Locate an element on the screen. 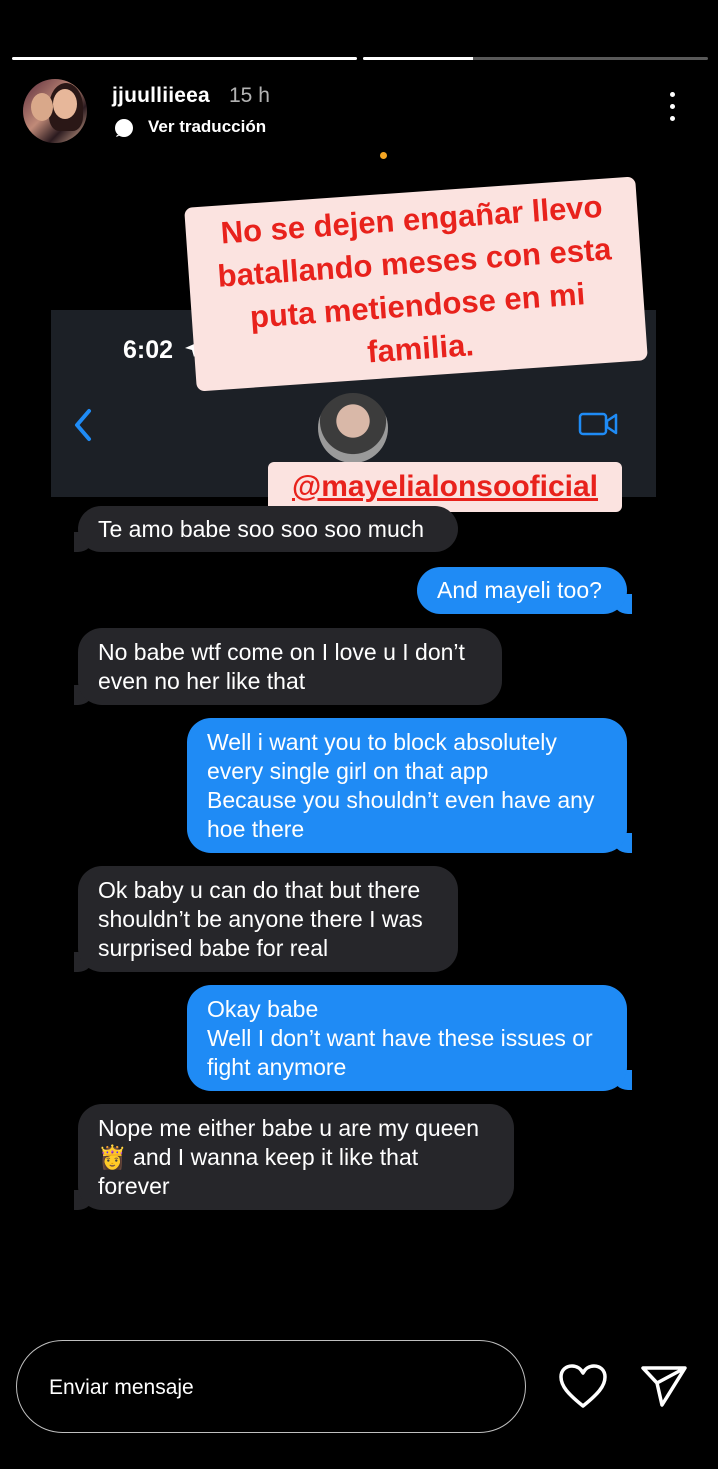 The image size is (718, 1469). phone-time: 6:02 is located at coordinates (148, 350).